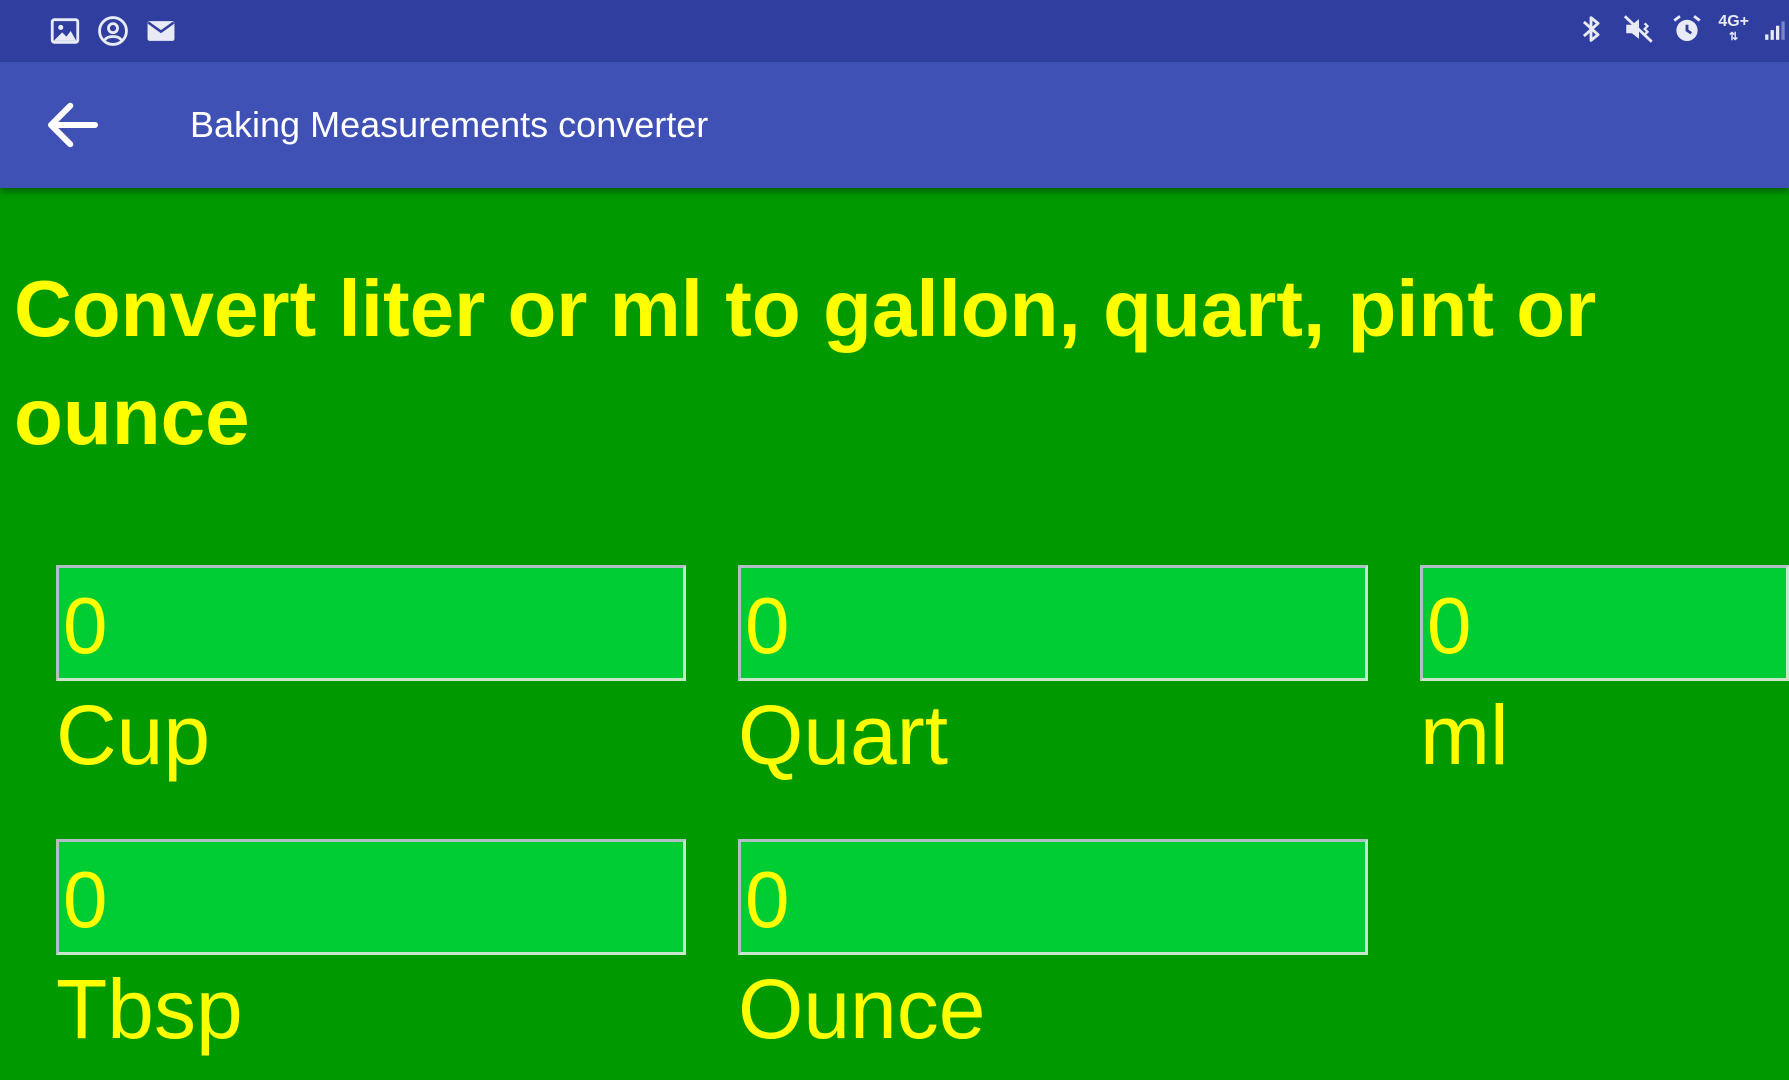  Describe the element at coordinates (449, 124) in the screenshot. I see `app-title: Baking Measurements converter` at that location.